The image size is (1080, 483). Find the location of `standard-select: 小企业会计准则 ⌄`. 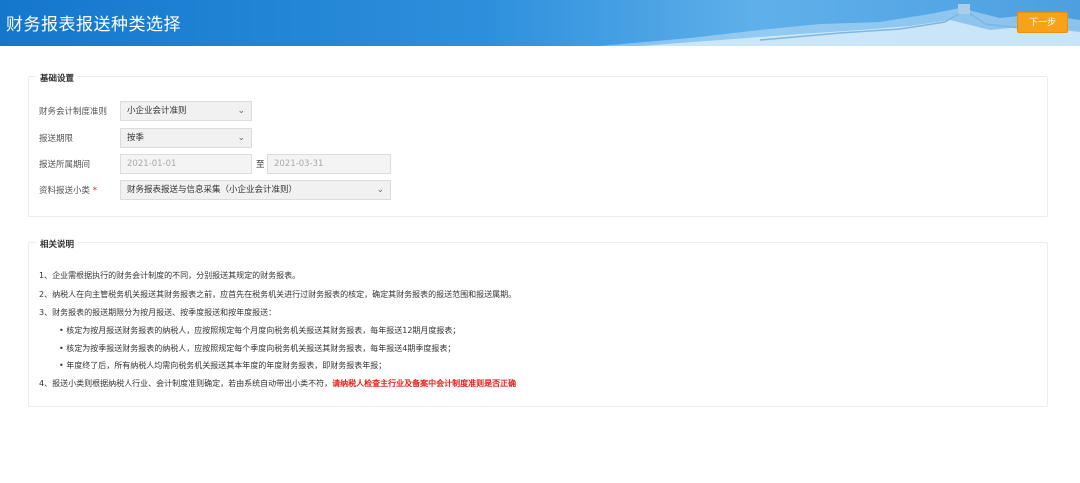

standard-select: 小企业会计准则 ⌄ is located at coordinates (186, 111).